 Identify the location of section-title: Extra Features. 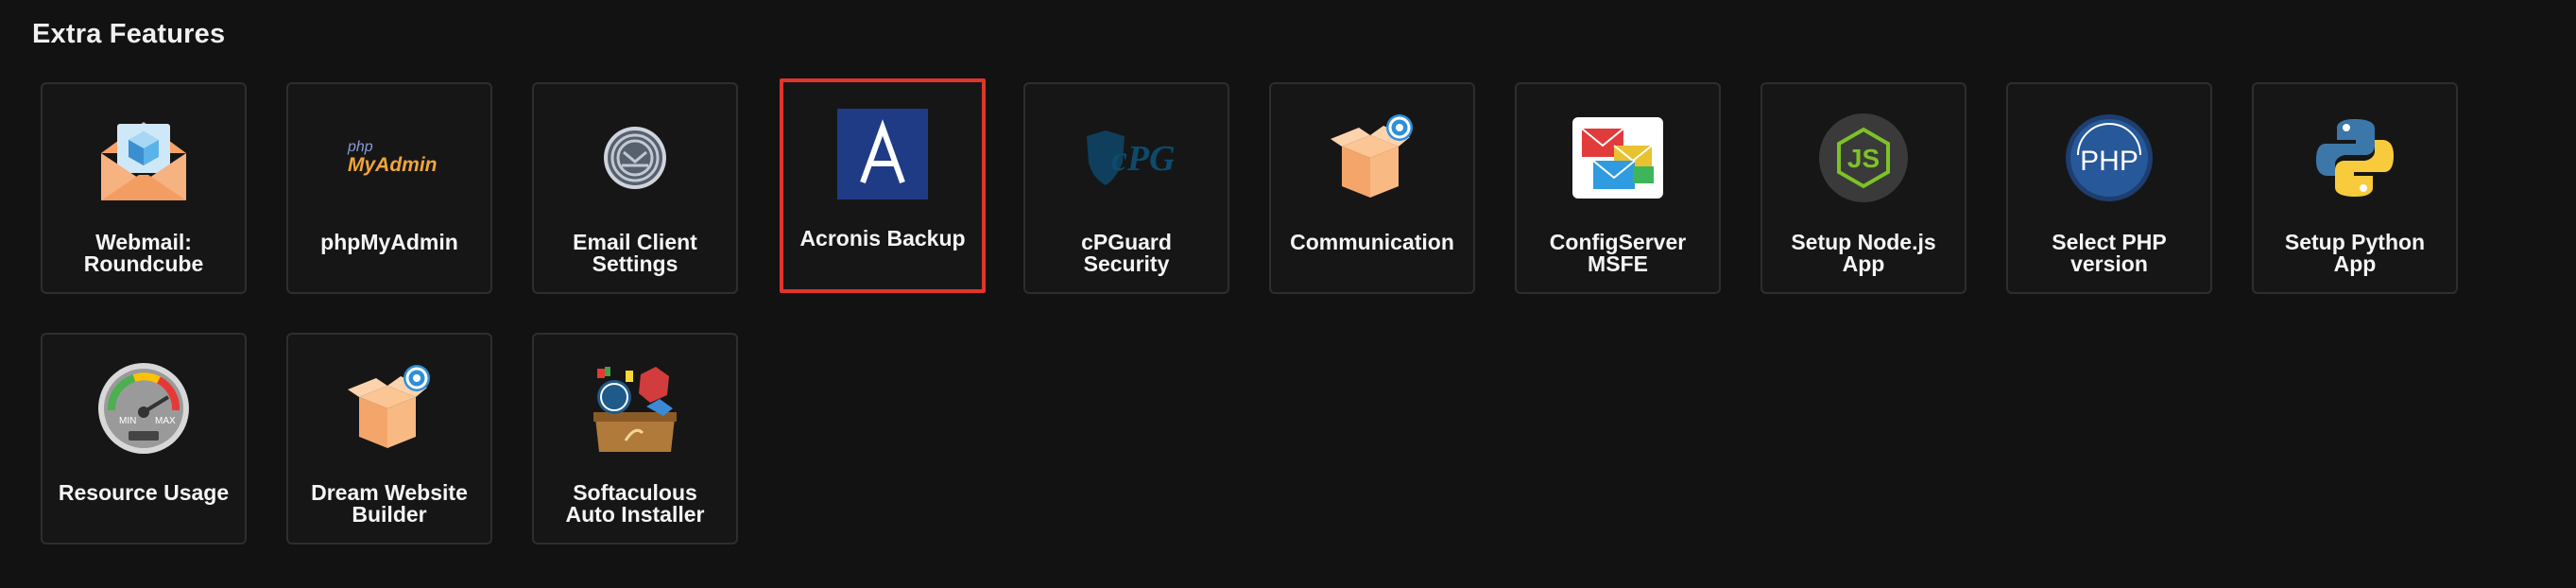
(129, 34).